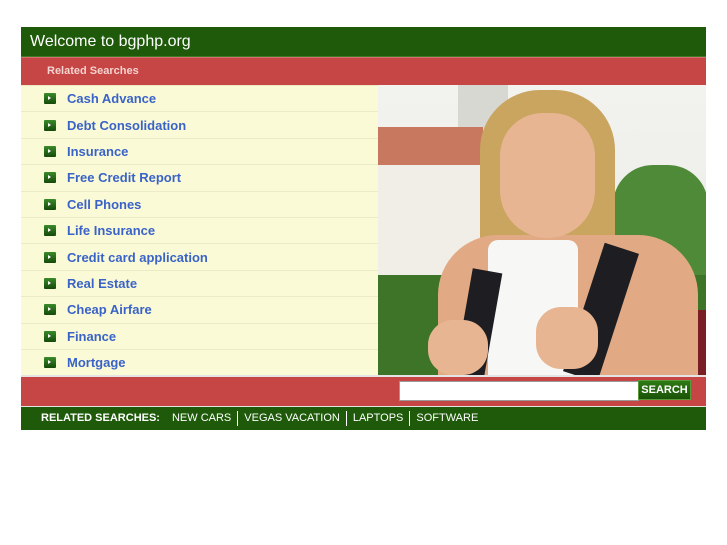 The height and width of the screenshot is (545, 727). Describe the element at coordinates (363, 42) in the screenshot. I see `page-title: Welcome to bgphp.org` at that location.